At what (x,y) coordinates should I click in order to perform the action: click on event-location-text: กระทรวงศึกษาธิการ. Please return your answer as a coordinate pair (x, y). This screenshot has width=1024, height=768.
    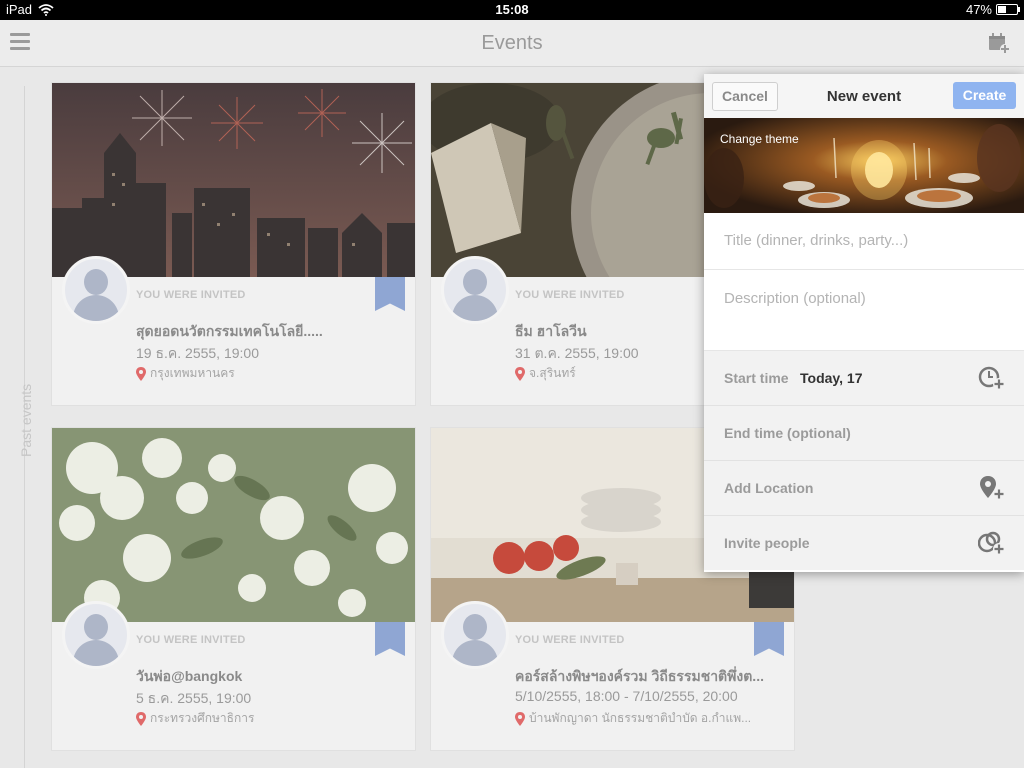
    Looking at the image, I should click on (202, 718).